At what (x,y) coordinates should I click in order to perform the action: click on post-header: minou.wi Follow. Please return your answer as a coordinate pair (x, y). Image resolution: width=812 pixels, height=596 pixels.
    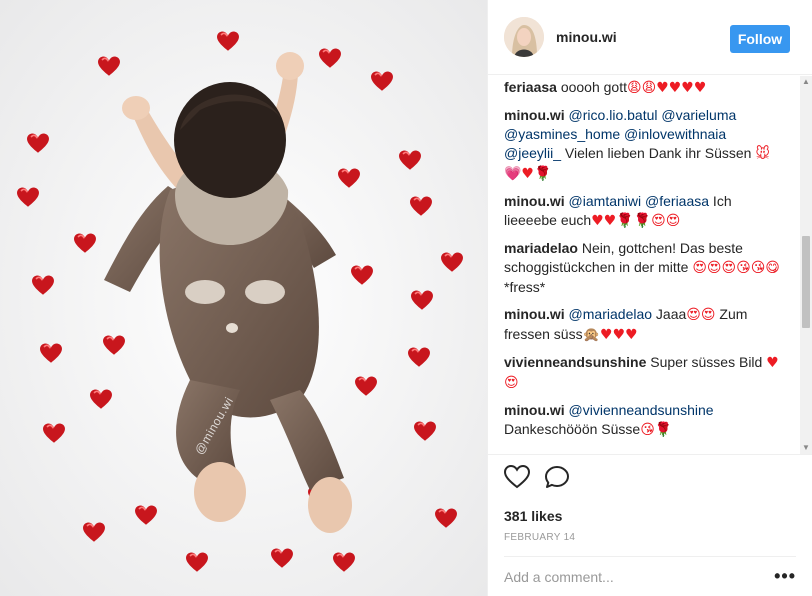
    Looking at the image, I should click on (650, 37).